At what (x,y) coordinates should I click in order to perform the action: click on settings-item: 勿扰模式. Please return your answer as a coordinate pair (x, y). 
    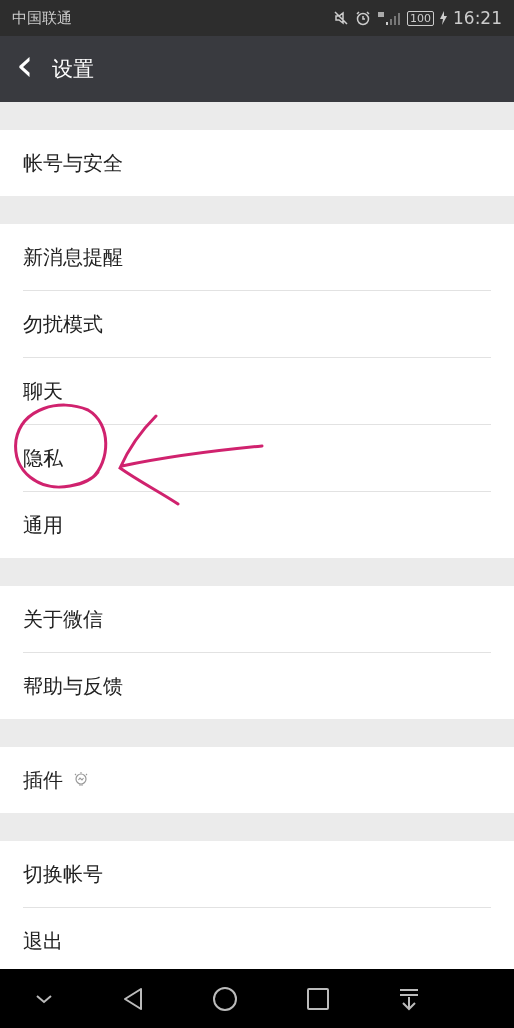
    Looking at the image, I should click on (257, 324).